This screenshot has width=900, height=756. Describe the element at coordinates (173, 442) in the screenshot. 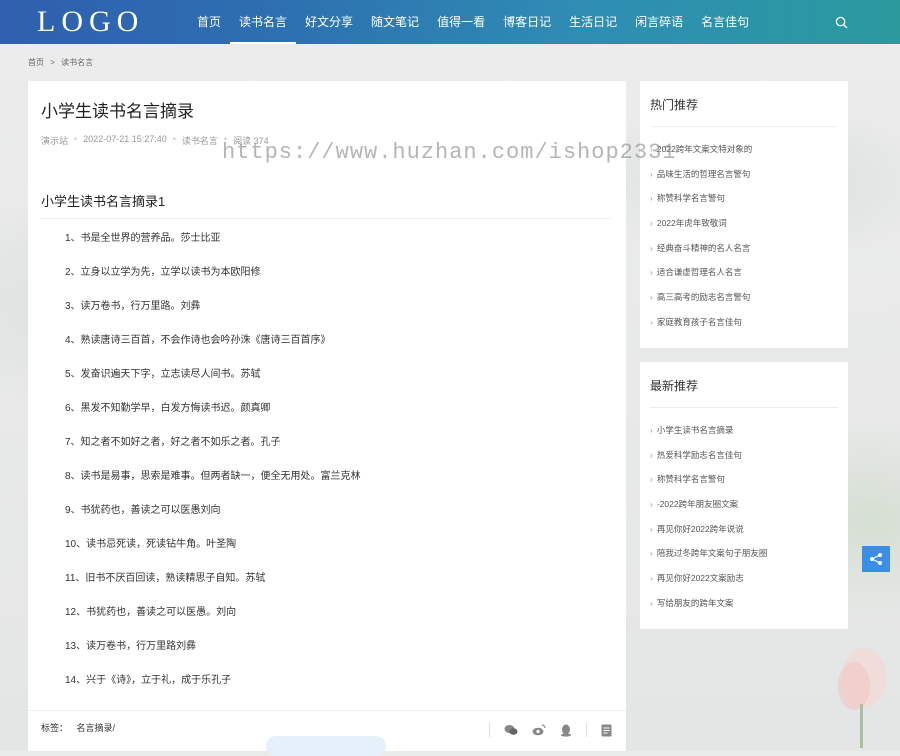

I see `quote-item: 7、知之者不如好之者，好之者不如乐之者。孔子` at that location.